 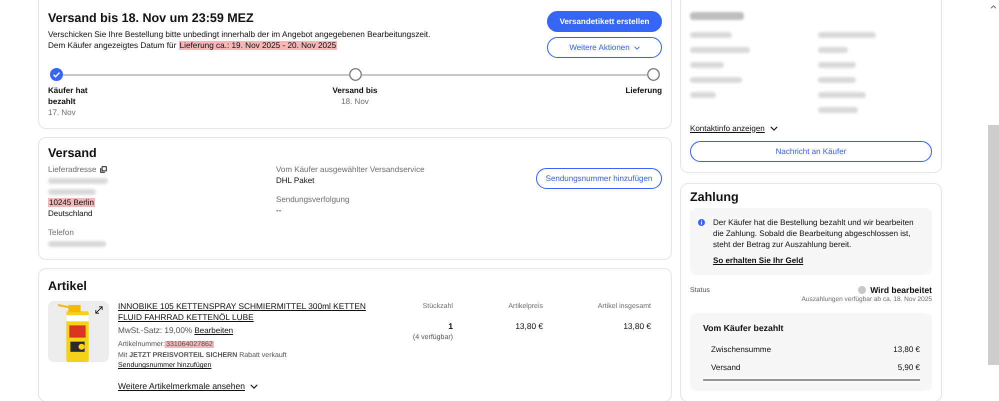 What do you see at coordinates (741, 349) in the screenshot?
I see `summary-label: Zwischensumme` at bounding box center [741, 349].